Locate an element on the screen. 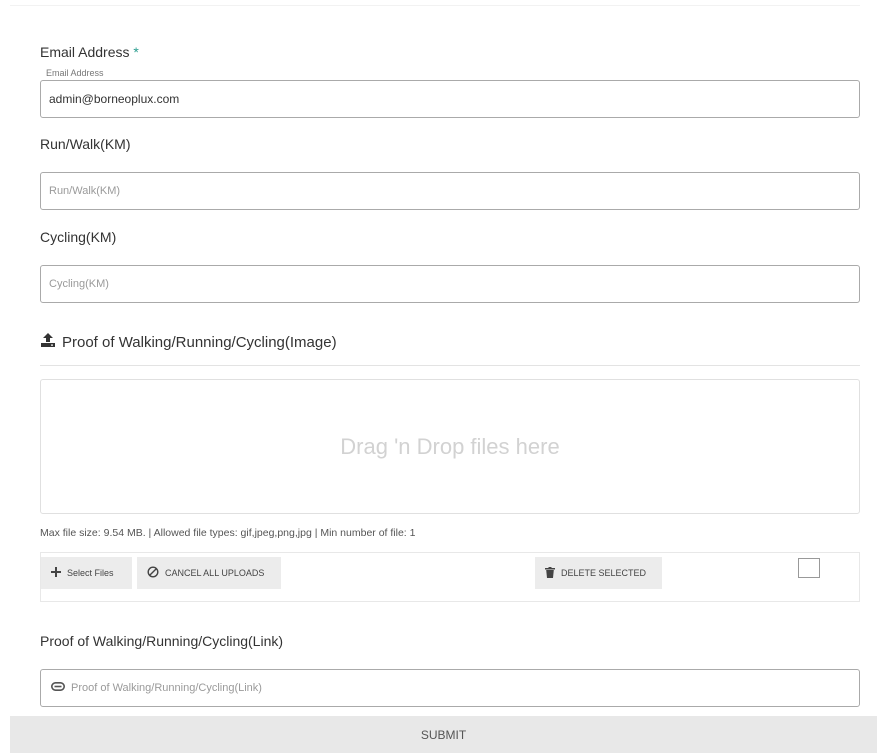  proof-link-input: Proof of Walking/Running/Cycling(Link) is located at coordinates (450, 688).